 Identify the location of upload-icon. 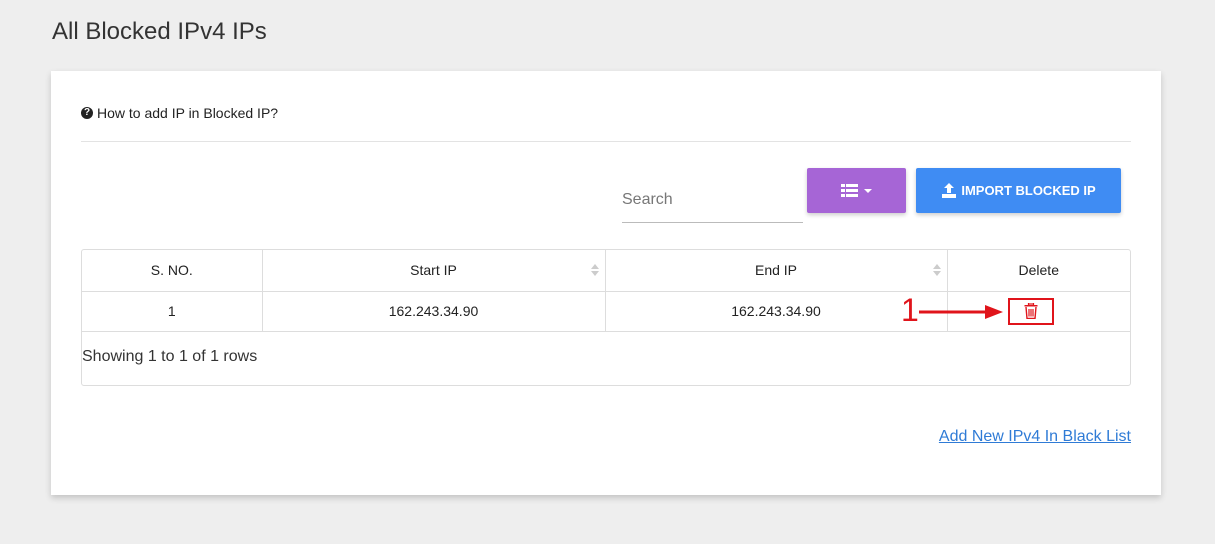
(949, 190).